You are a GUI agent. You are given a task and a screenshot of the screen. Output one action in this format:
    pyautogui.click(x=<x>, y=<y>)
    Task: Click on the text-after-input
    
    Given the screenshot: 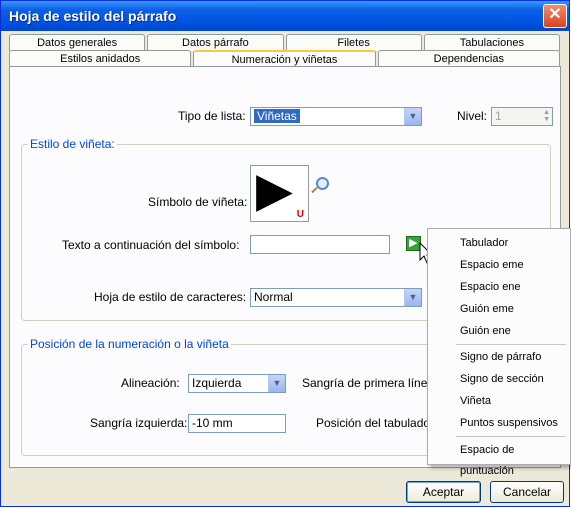 What is the action you would take?
    pyautogui.click(x=320, y=244)
    